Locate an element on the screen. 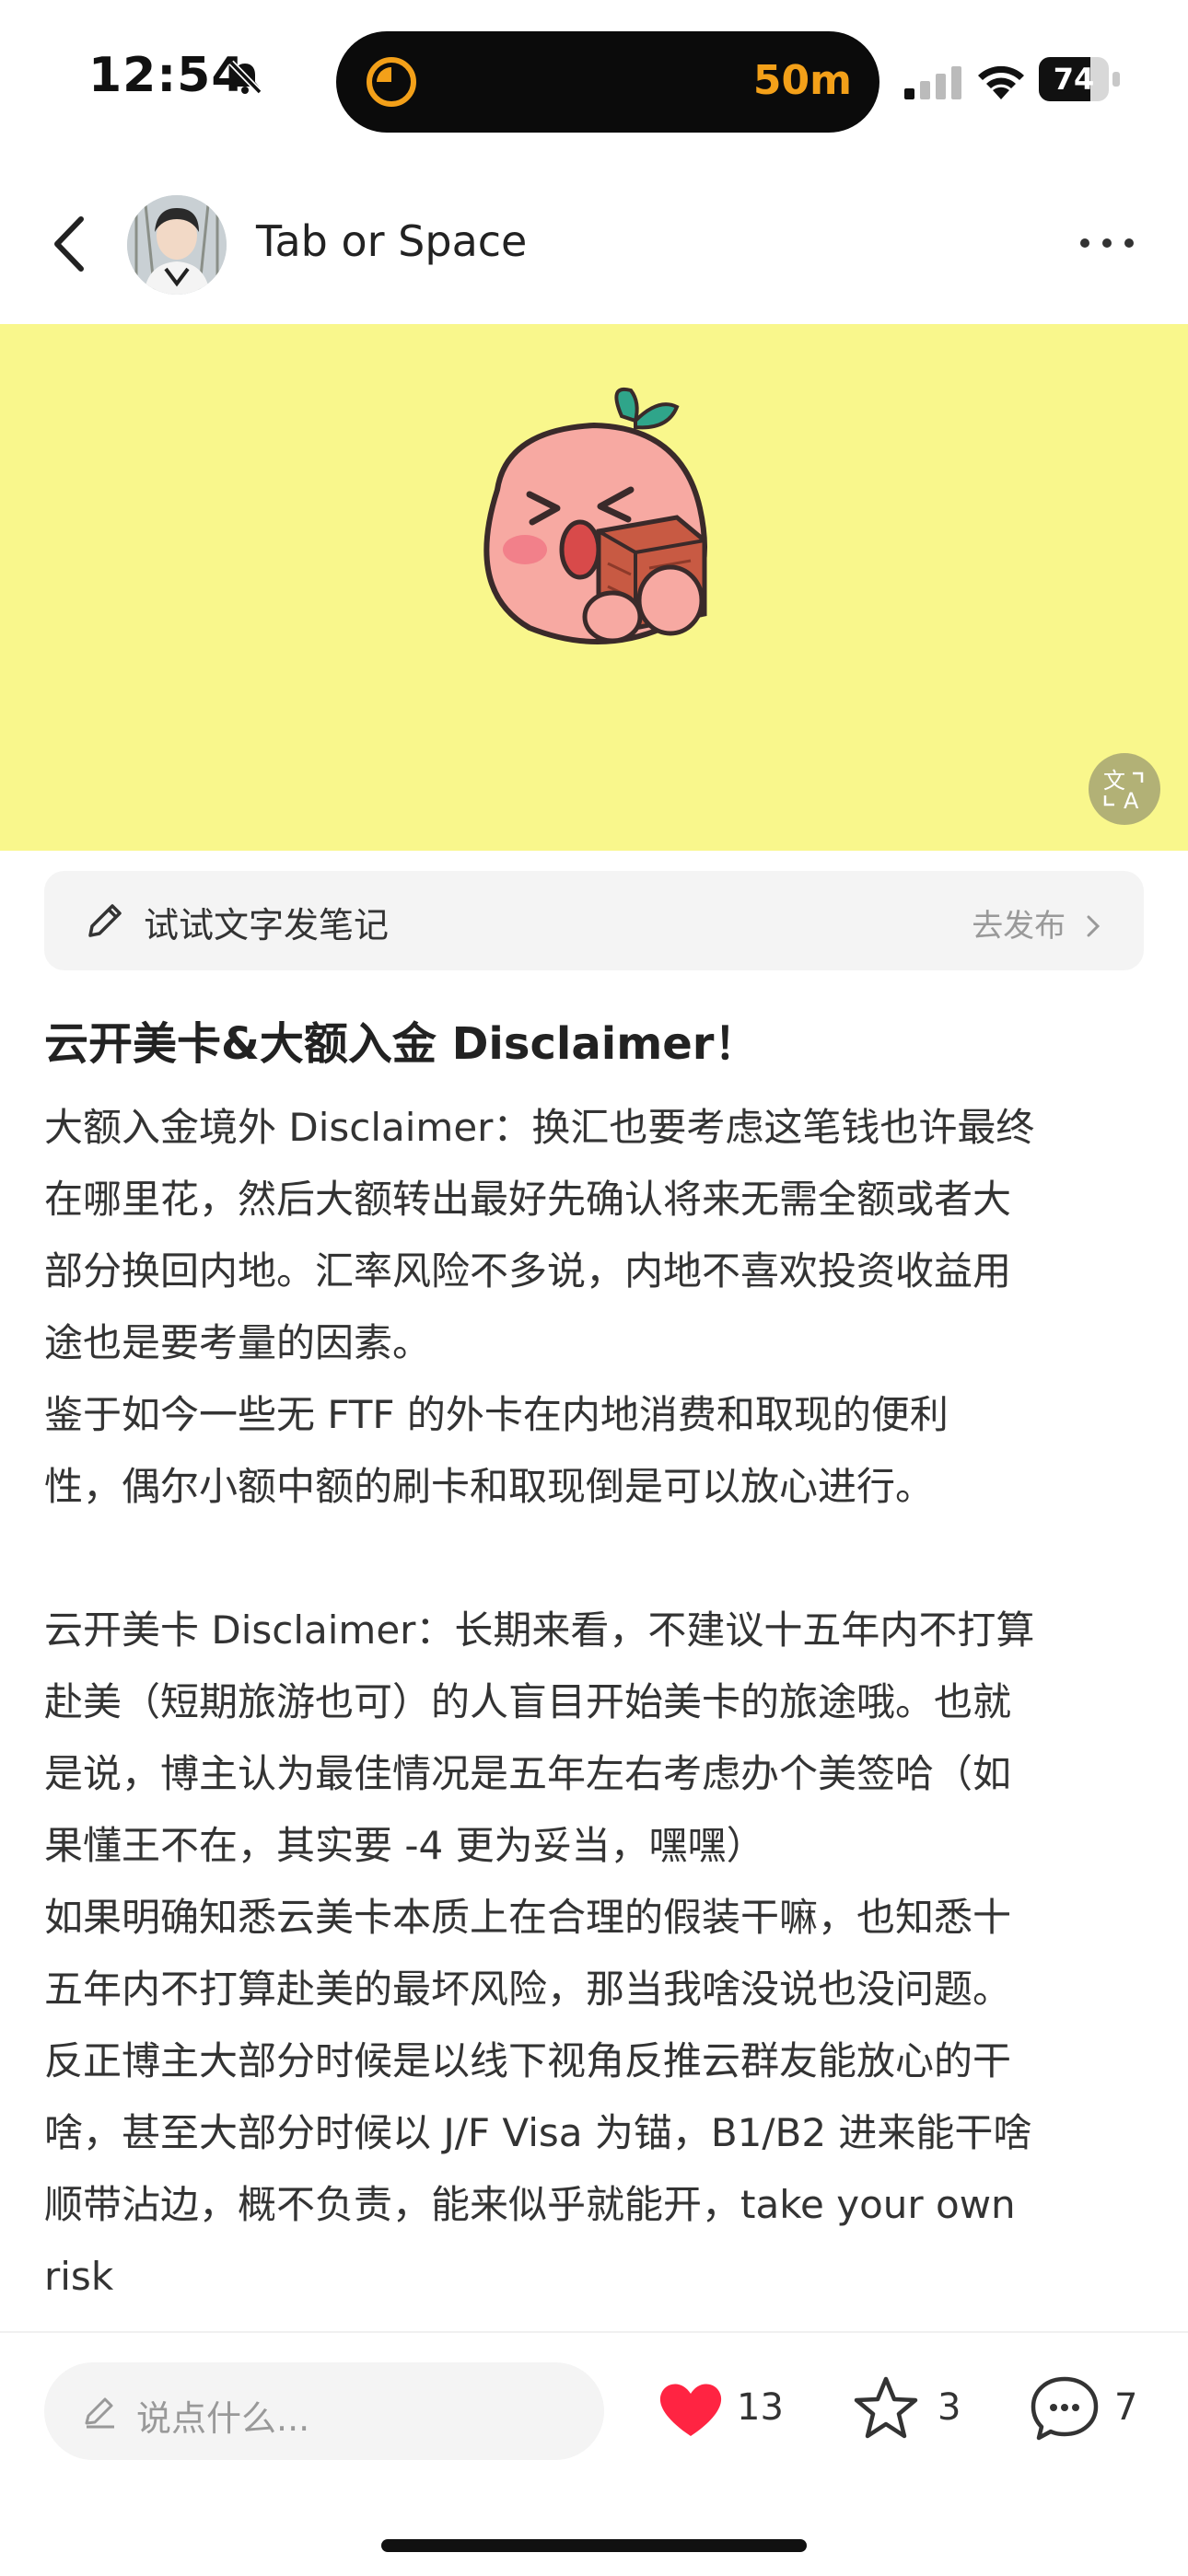 The image size is (1188, 2576). like-button: 13 is located at coordinates (719, 2408).